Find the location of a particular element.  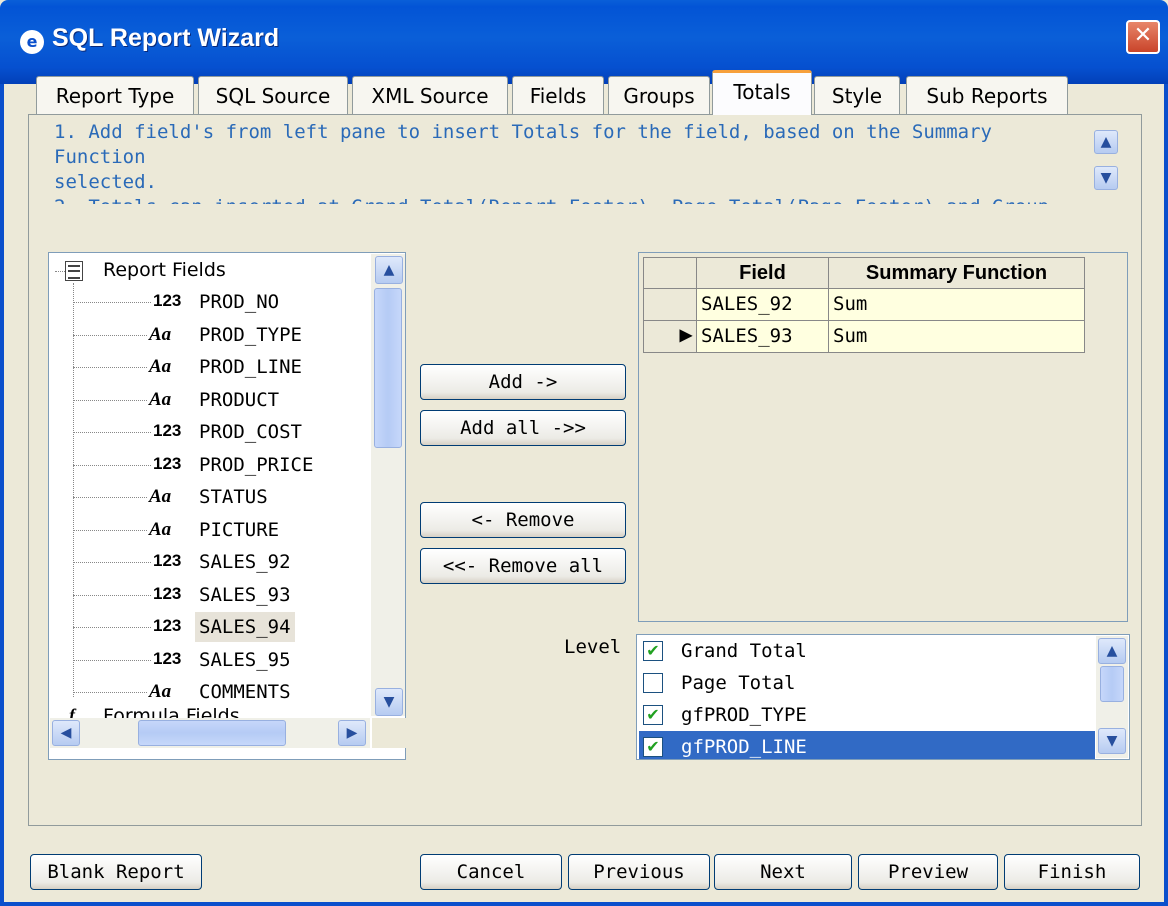

add-all-button: Add all ->> is located at coordinates (523, 428).